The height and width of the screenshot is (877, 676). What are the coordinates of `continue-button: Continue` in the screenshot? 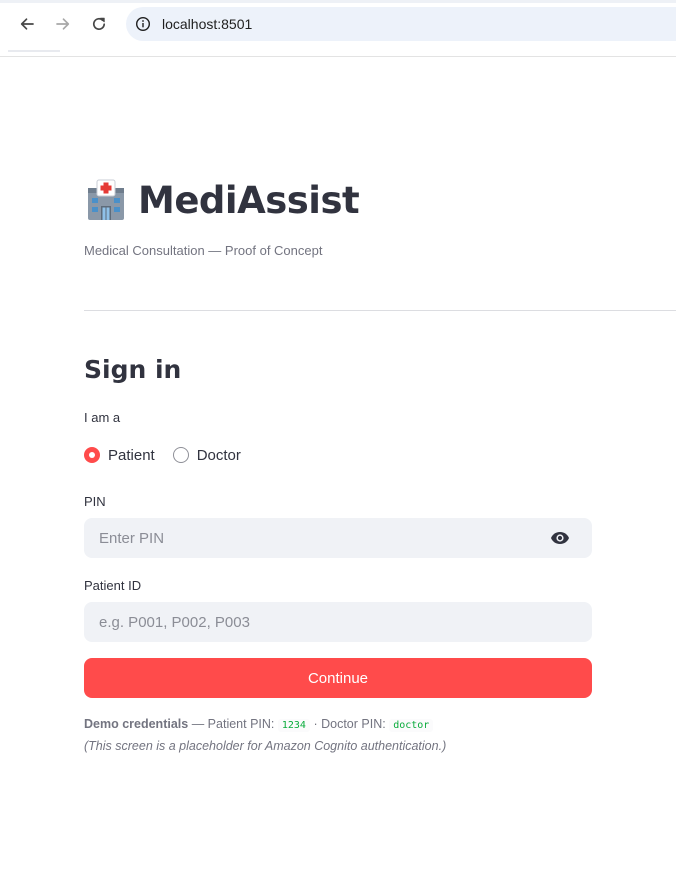 It's located at (338, 678).